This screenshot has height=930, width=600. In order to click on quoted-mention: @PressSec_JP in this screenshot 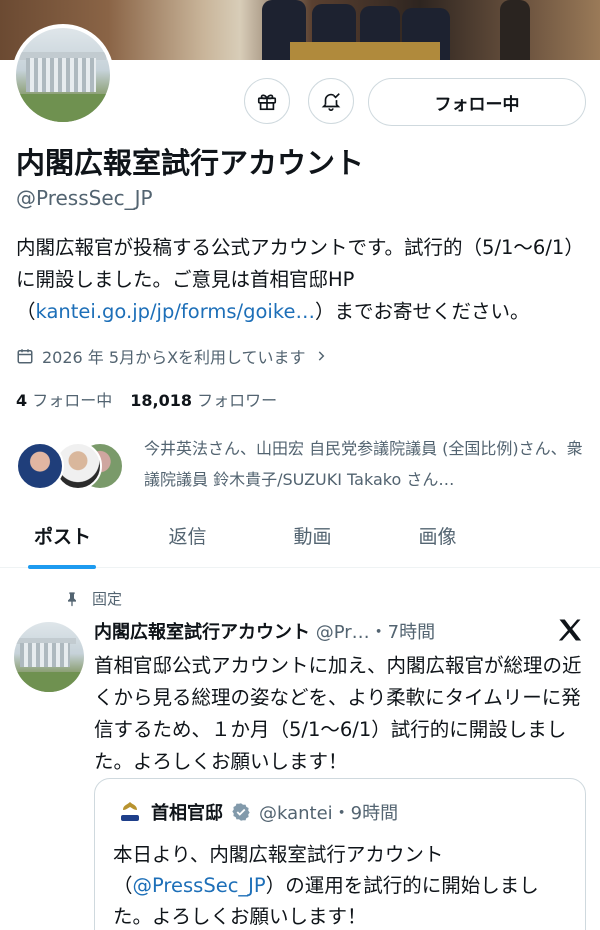, I will do `click(199, 885)`.